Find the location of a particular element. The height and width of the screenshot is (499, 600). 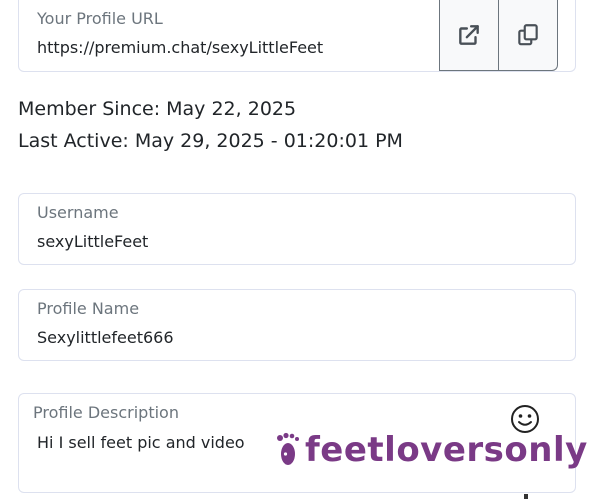

textarea-resize-handle is located at coordinates (526, 496).